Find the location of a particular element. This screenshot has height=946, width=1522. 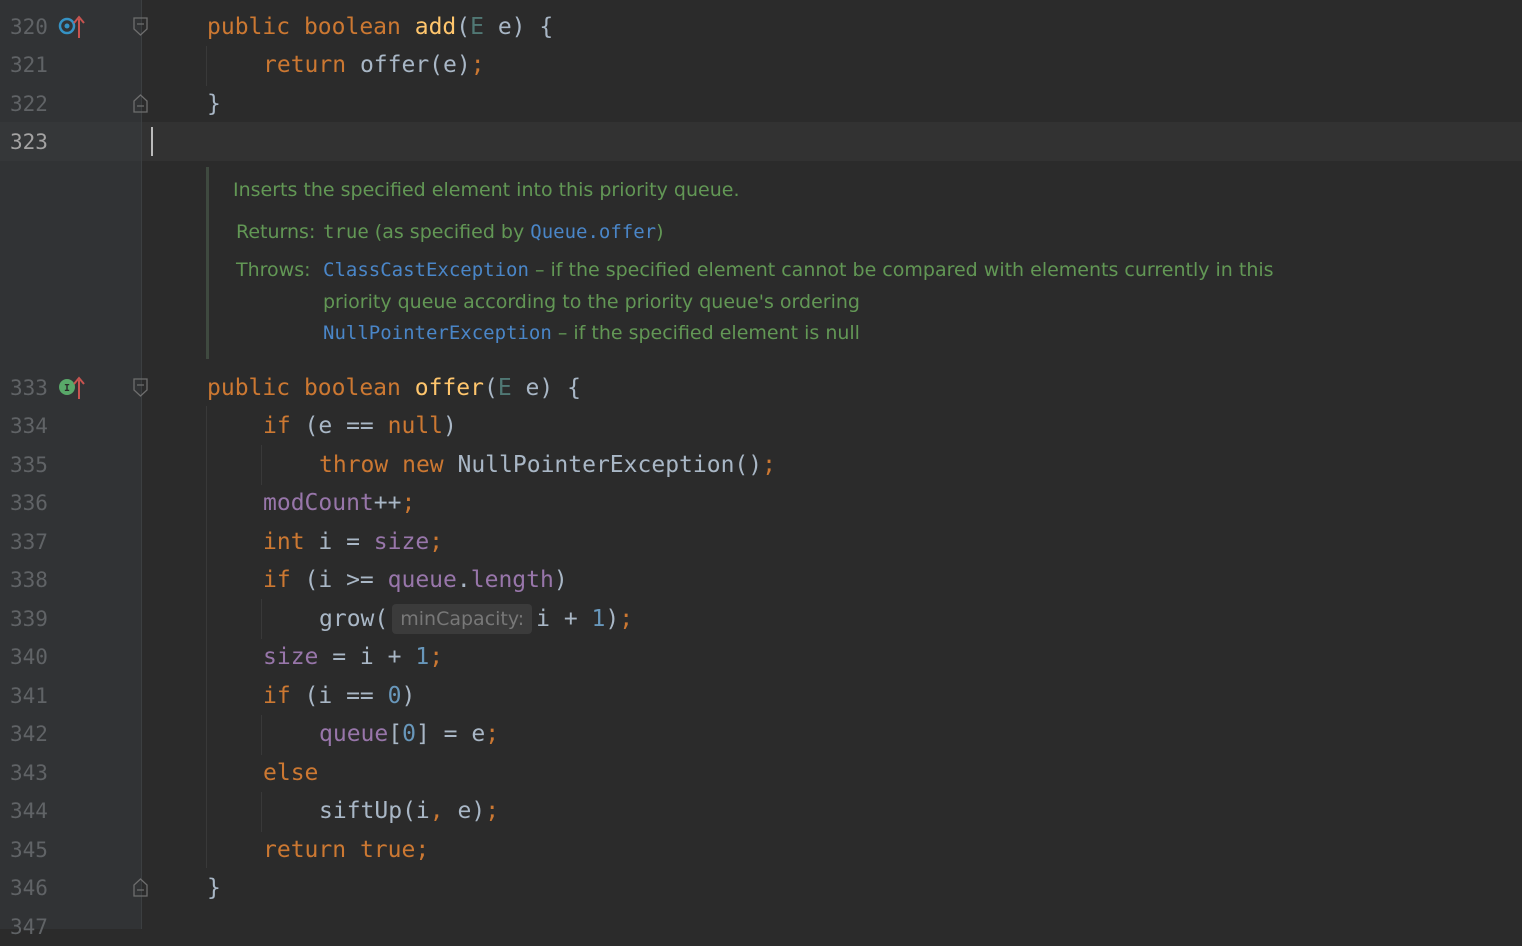

code-token: else is located at coordinates (291, 773).